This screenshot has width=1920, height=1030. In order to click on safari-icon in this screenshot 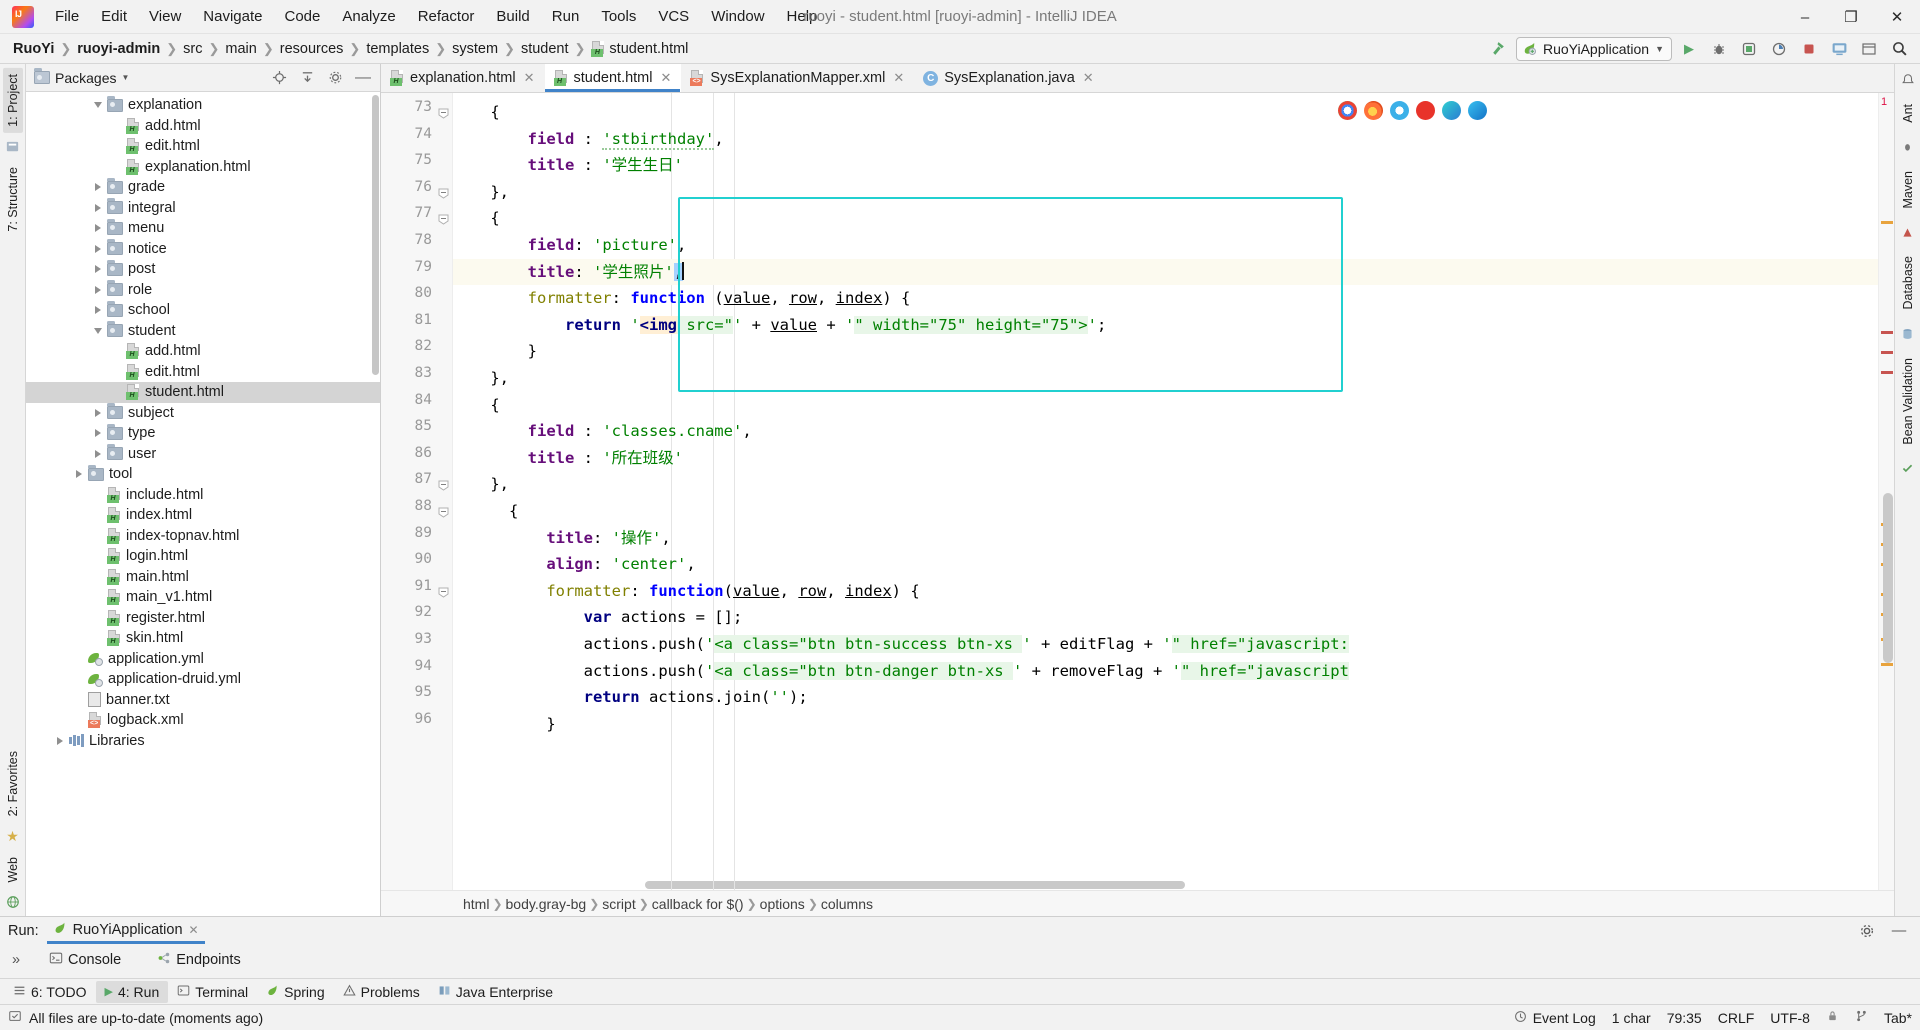, I will do `click(1399, 110)`.